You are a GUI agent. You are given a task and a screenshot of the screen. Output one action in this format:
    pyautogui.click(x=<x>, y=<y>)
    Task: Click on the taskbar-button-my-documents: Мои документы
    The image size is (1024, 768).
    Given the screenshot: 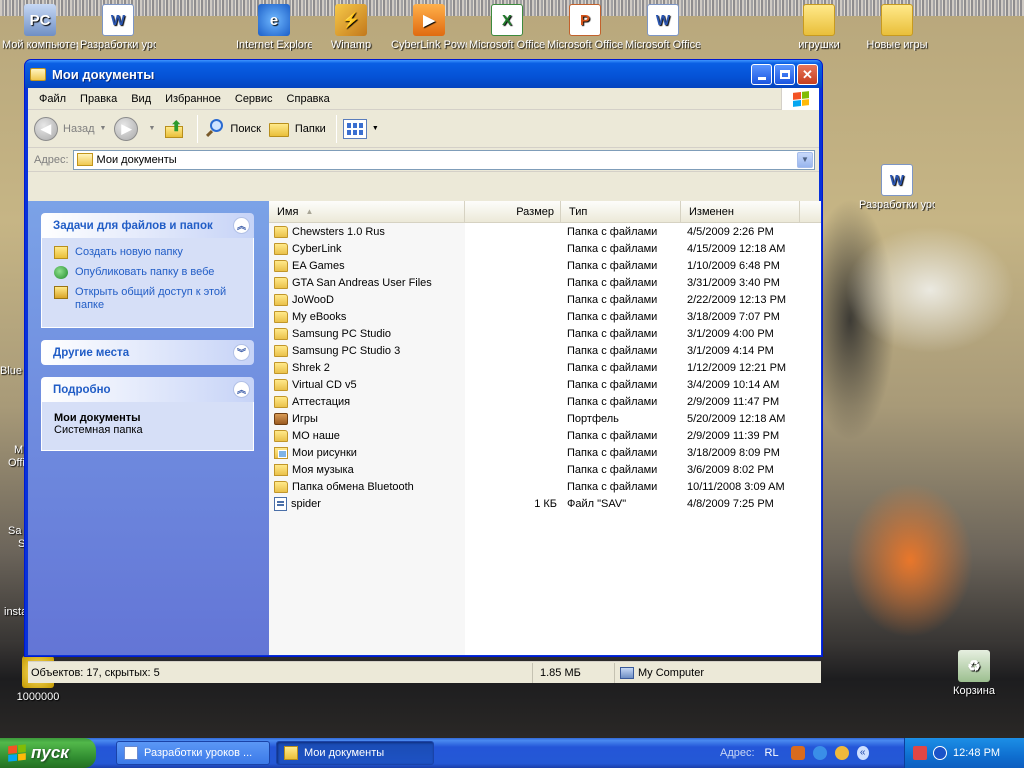 What is the action you would take?
    pyautogui.click(x=355, y=753)
    